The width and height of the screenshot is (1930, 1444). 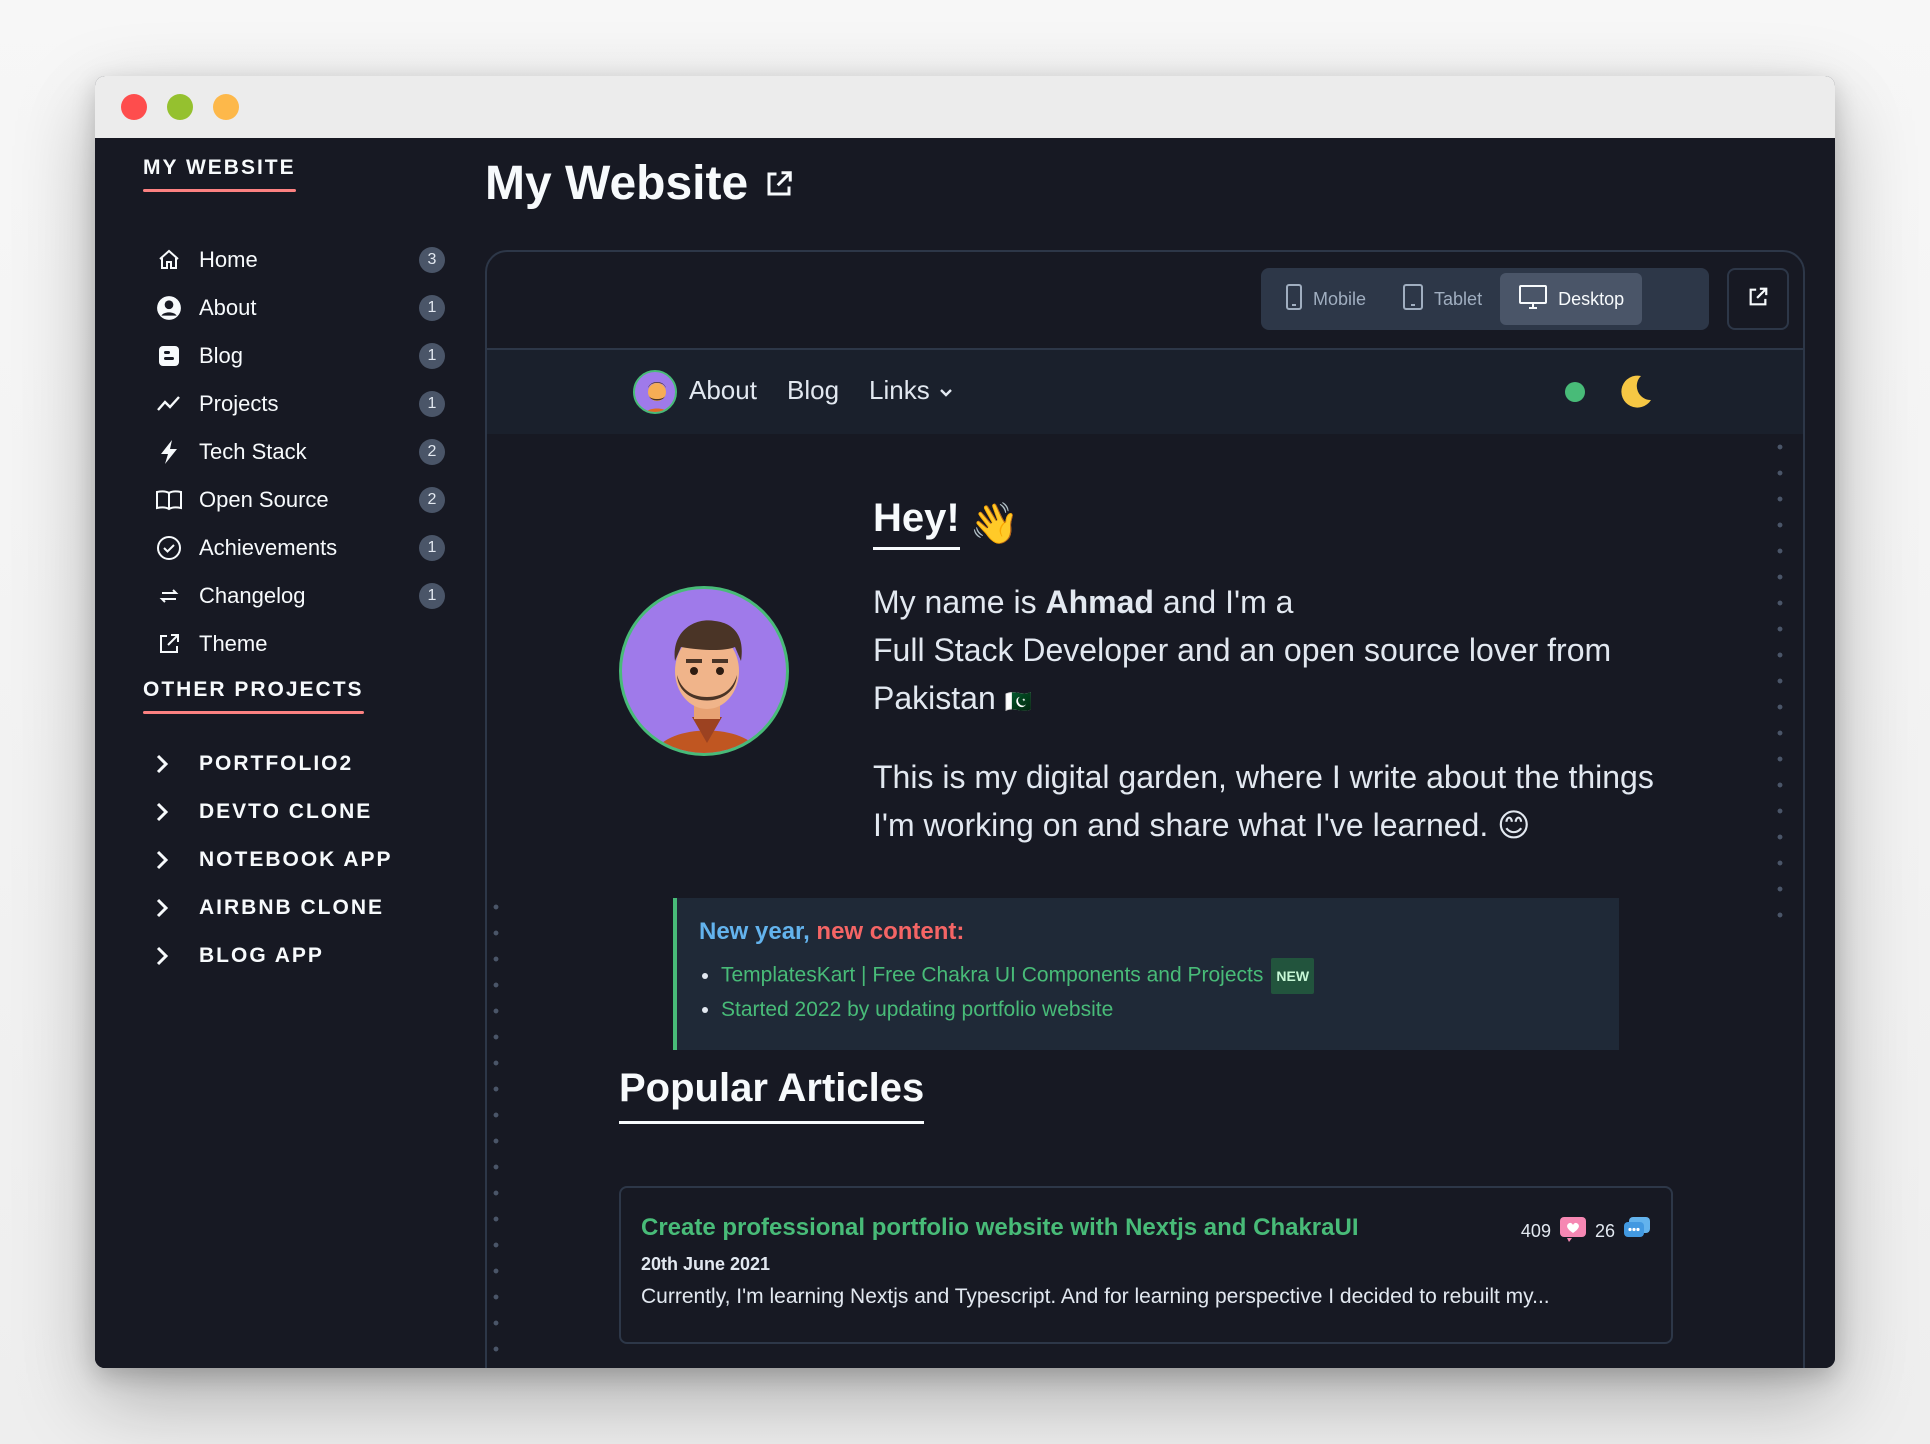 What do you see at coordinates (169, 596) in the screenshot?
I see `arrows-swap-icon` at bounding box center [169, 596].